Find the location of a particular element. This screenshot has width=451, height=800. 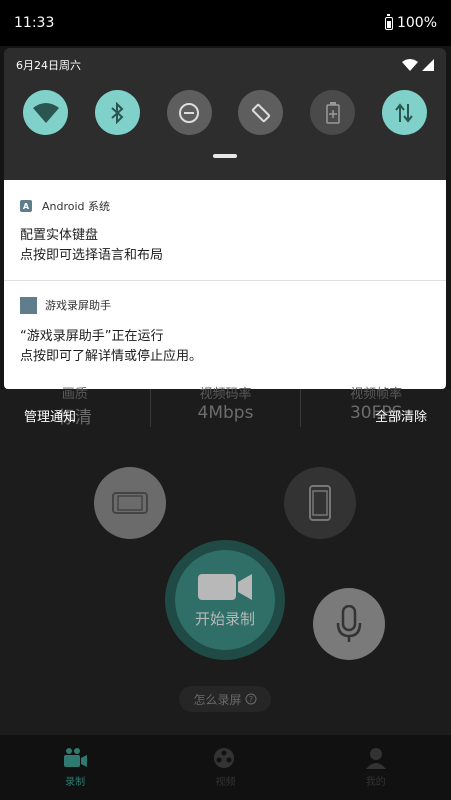

landscape-phone-icon is located at coordinates (130, 503).